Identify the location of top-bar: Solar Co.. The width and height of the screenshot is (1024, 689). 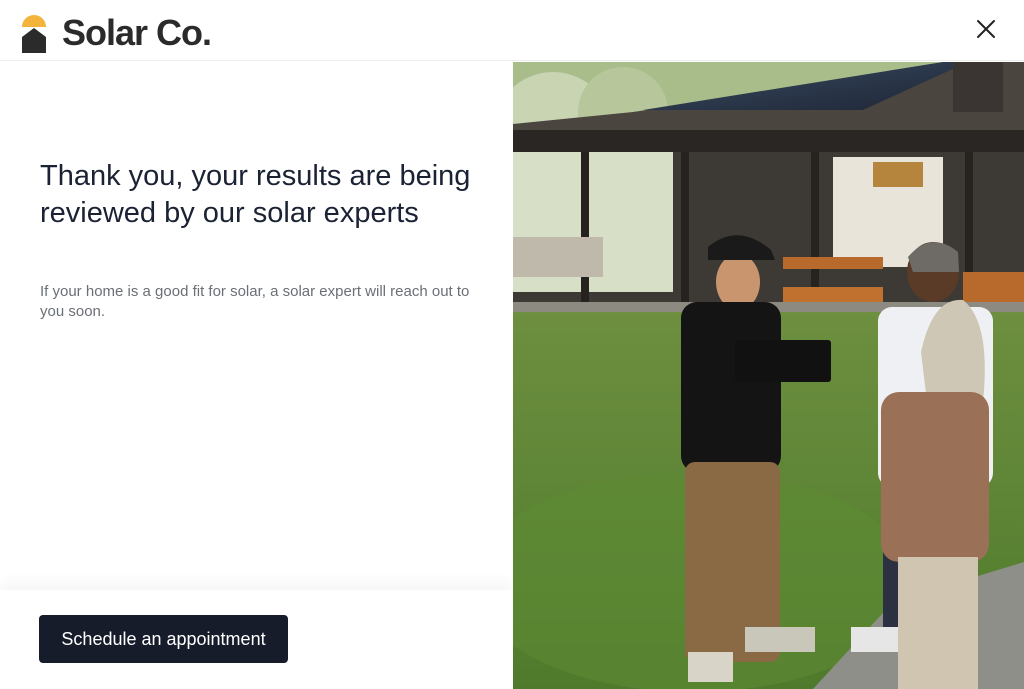
(512, 30).